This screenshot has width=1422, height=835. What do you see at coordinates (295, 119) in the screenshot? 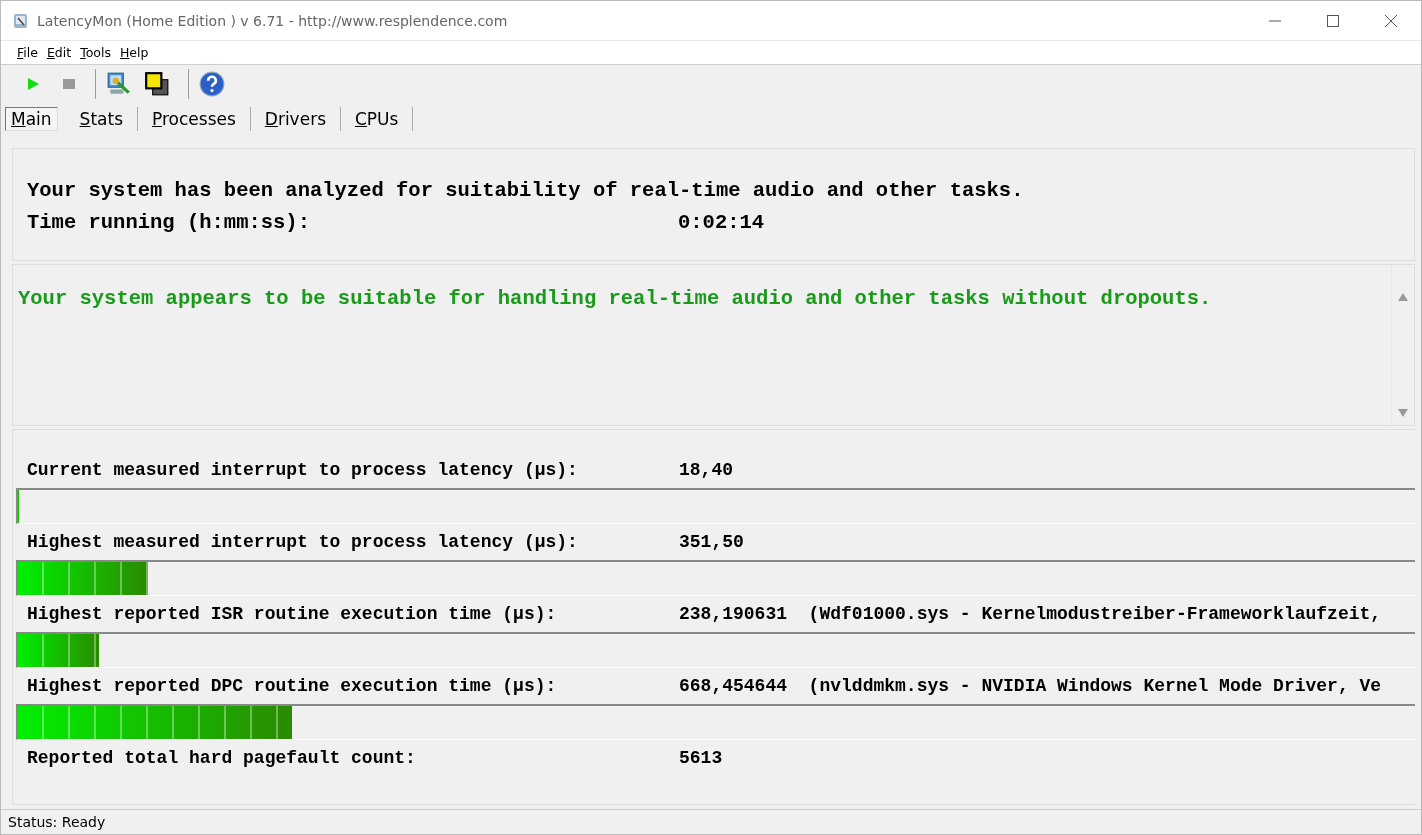
I see `tab: Drivers` at bounding box center [295, 119].